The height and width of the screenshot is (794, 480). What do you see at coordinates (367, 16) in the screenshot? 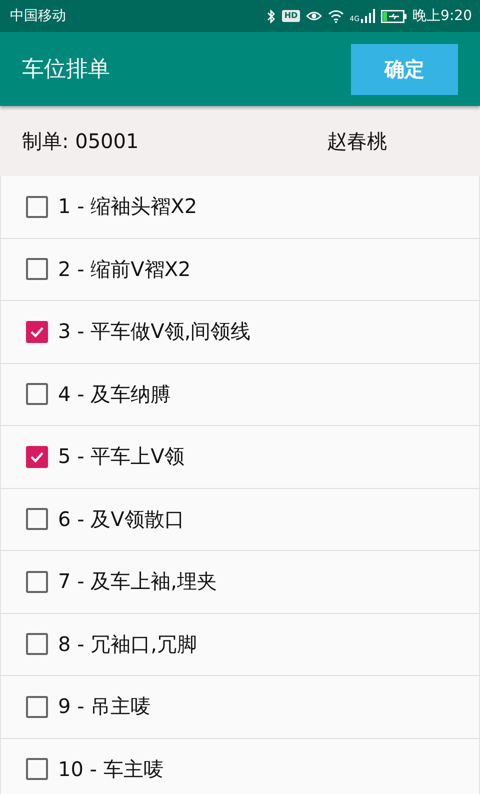
I see `signal-icon` at bounding box center [367, 16].